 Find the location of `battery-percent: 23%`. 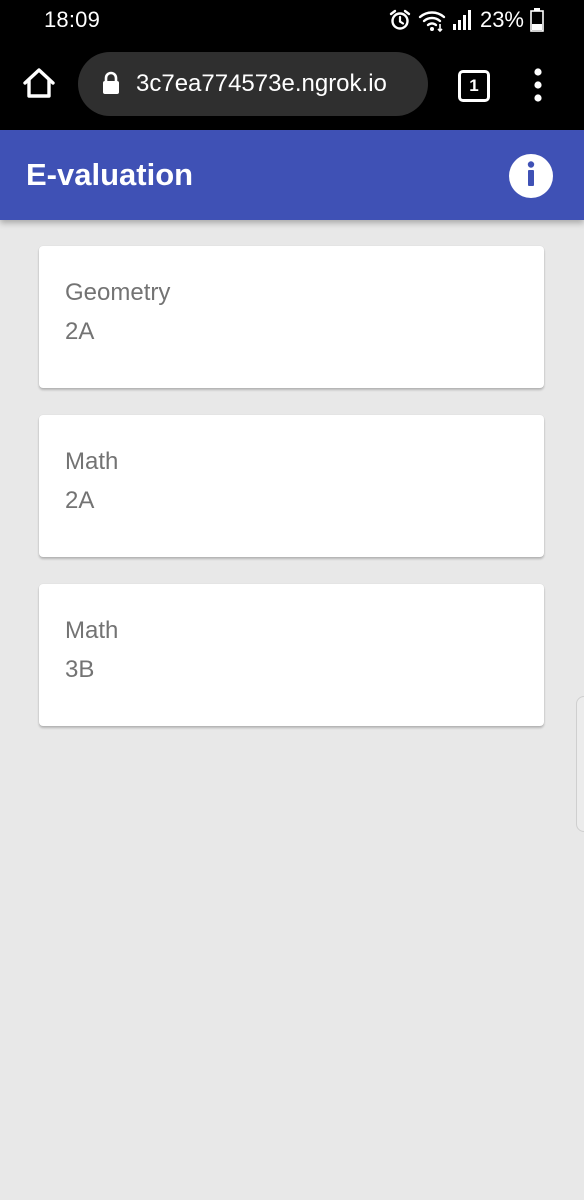

battery-percent: 23% is located at coordinates (501, 19).